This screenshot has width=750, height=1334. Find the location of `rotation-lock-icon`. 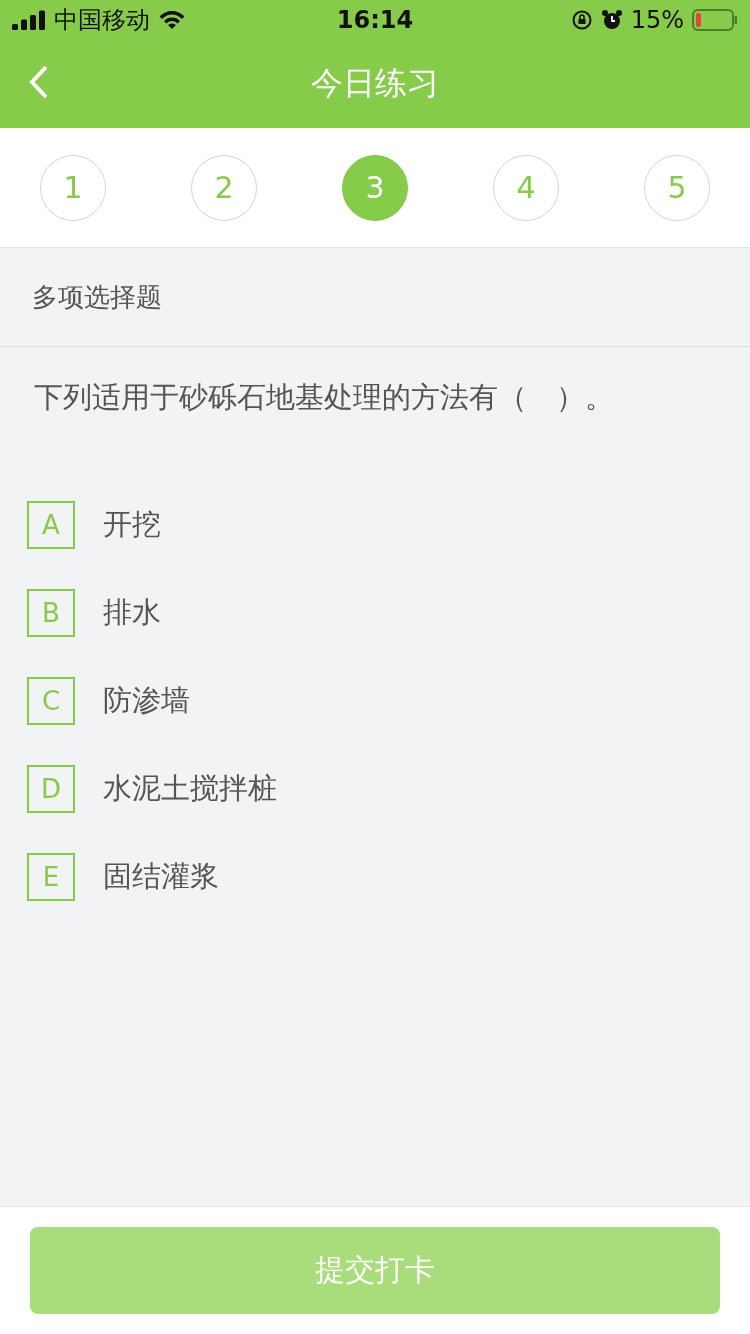

rotation-lock-icon is located at coordinates (581, 20).